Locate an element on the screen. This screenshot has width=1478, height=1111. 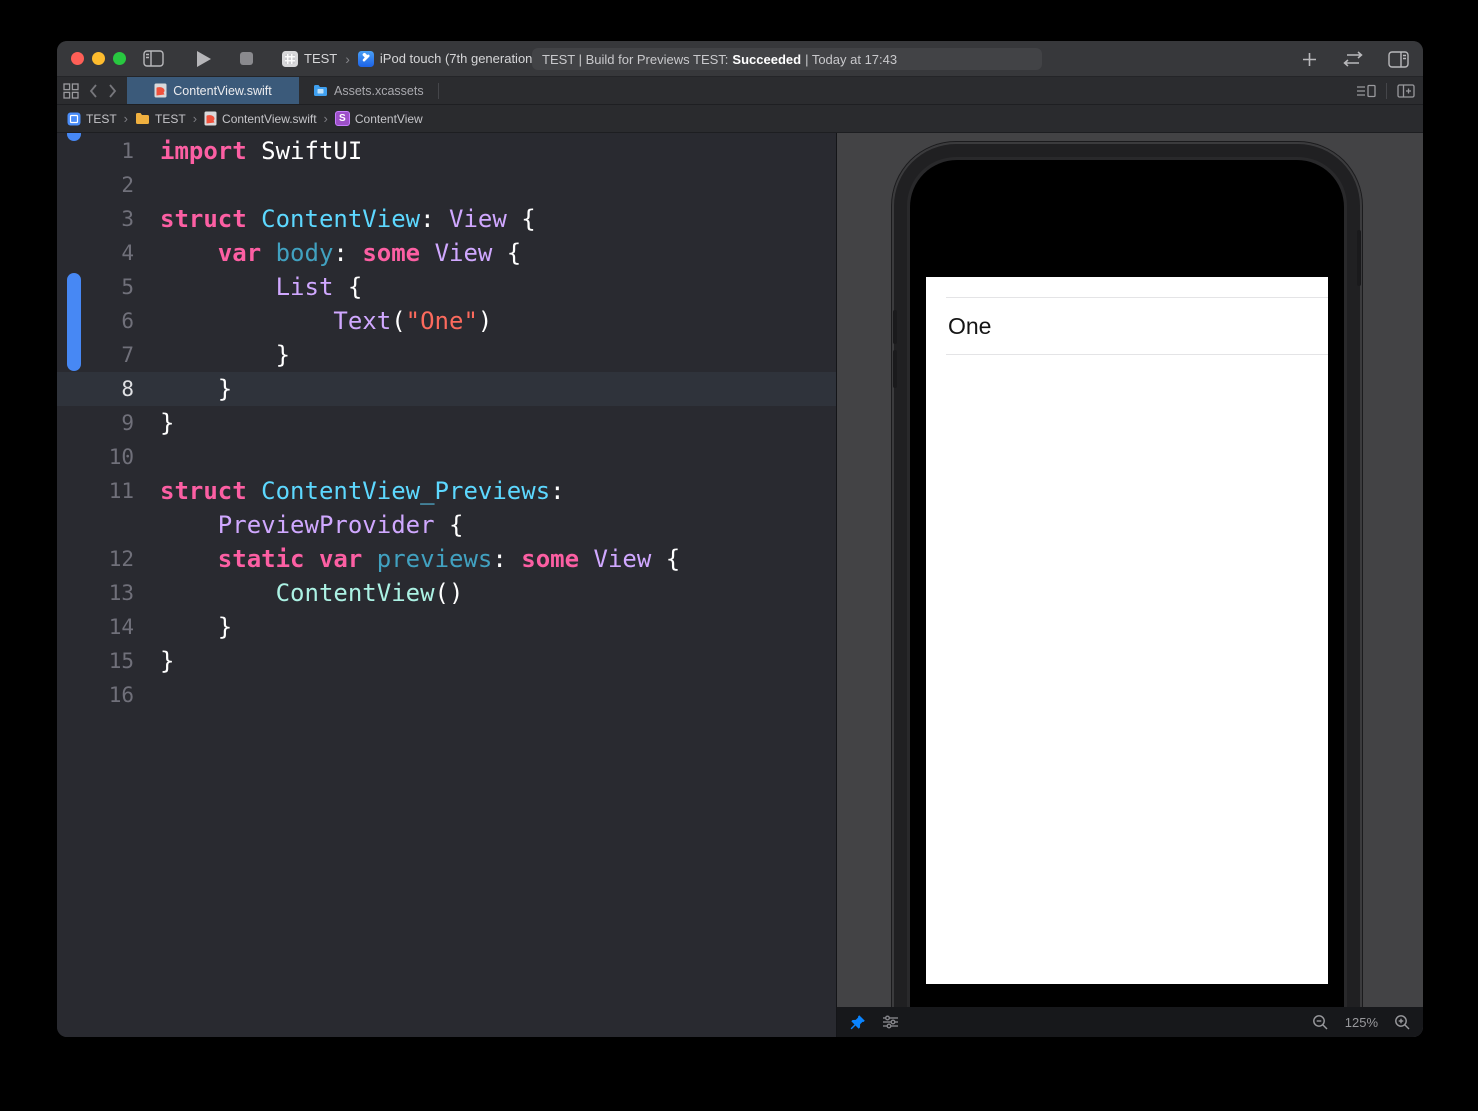
code-line: 8 } is located at coordinates (446, 389).